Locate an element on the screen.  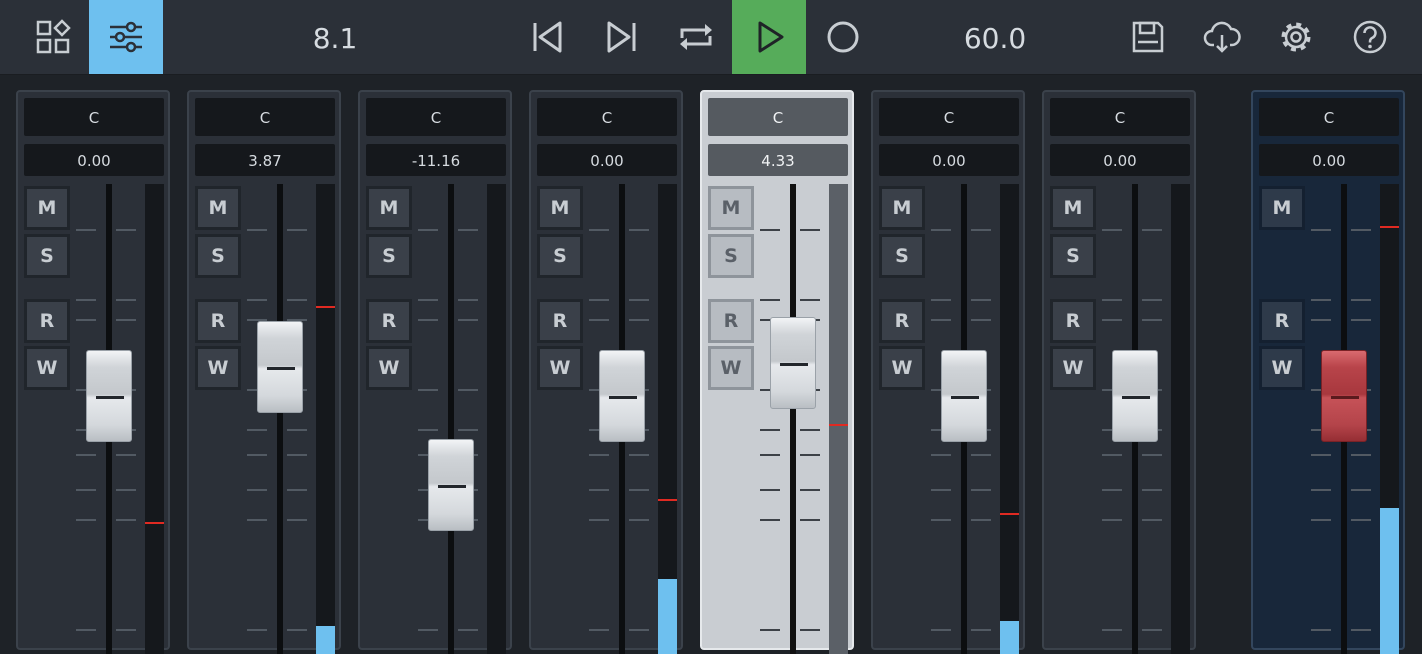
settings-button is located at coordinates (1296, 37).